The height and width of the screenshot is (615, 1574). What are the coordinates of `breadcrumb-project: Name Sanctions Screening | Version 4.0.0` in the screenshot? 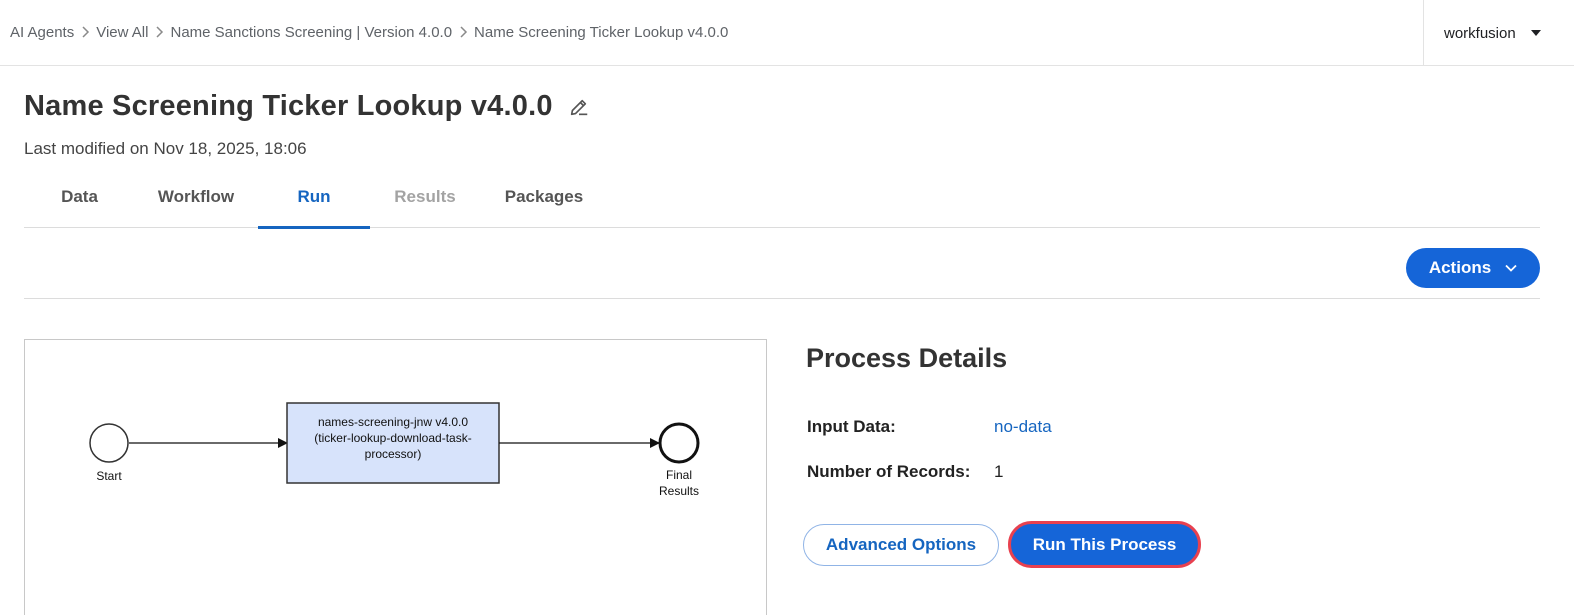 It's located at (311, 32).